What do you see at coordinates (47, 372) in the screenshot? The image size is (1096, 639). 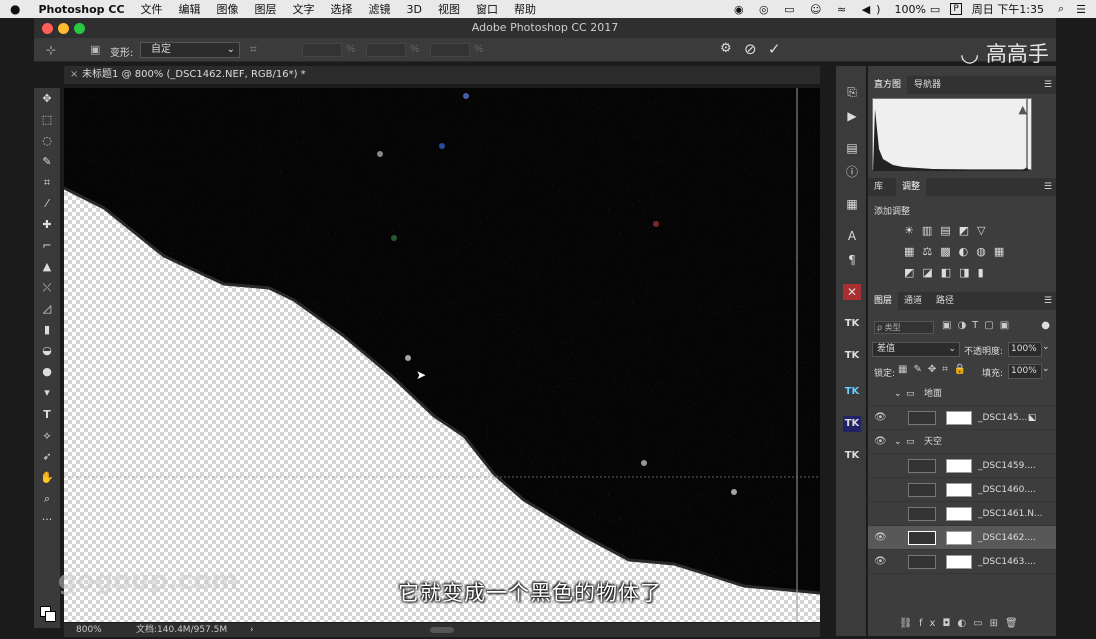 I see `dodge-icon: ●` at bounding box center [47, 372].